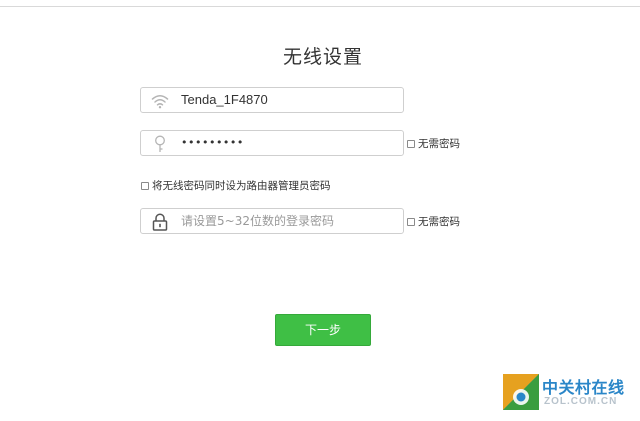  What do you see at coordinates (439, 144) in the screenshot?
I see `wifi-no-password-label: 无需密码` at bounding box center [439, 144].